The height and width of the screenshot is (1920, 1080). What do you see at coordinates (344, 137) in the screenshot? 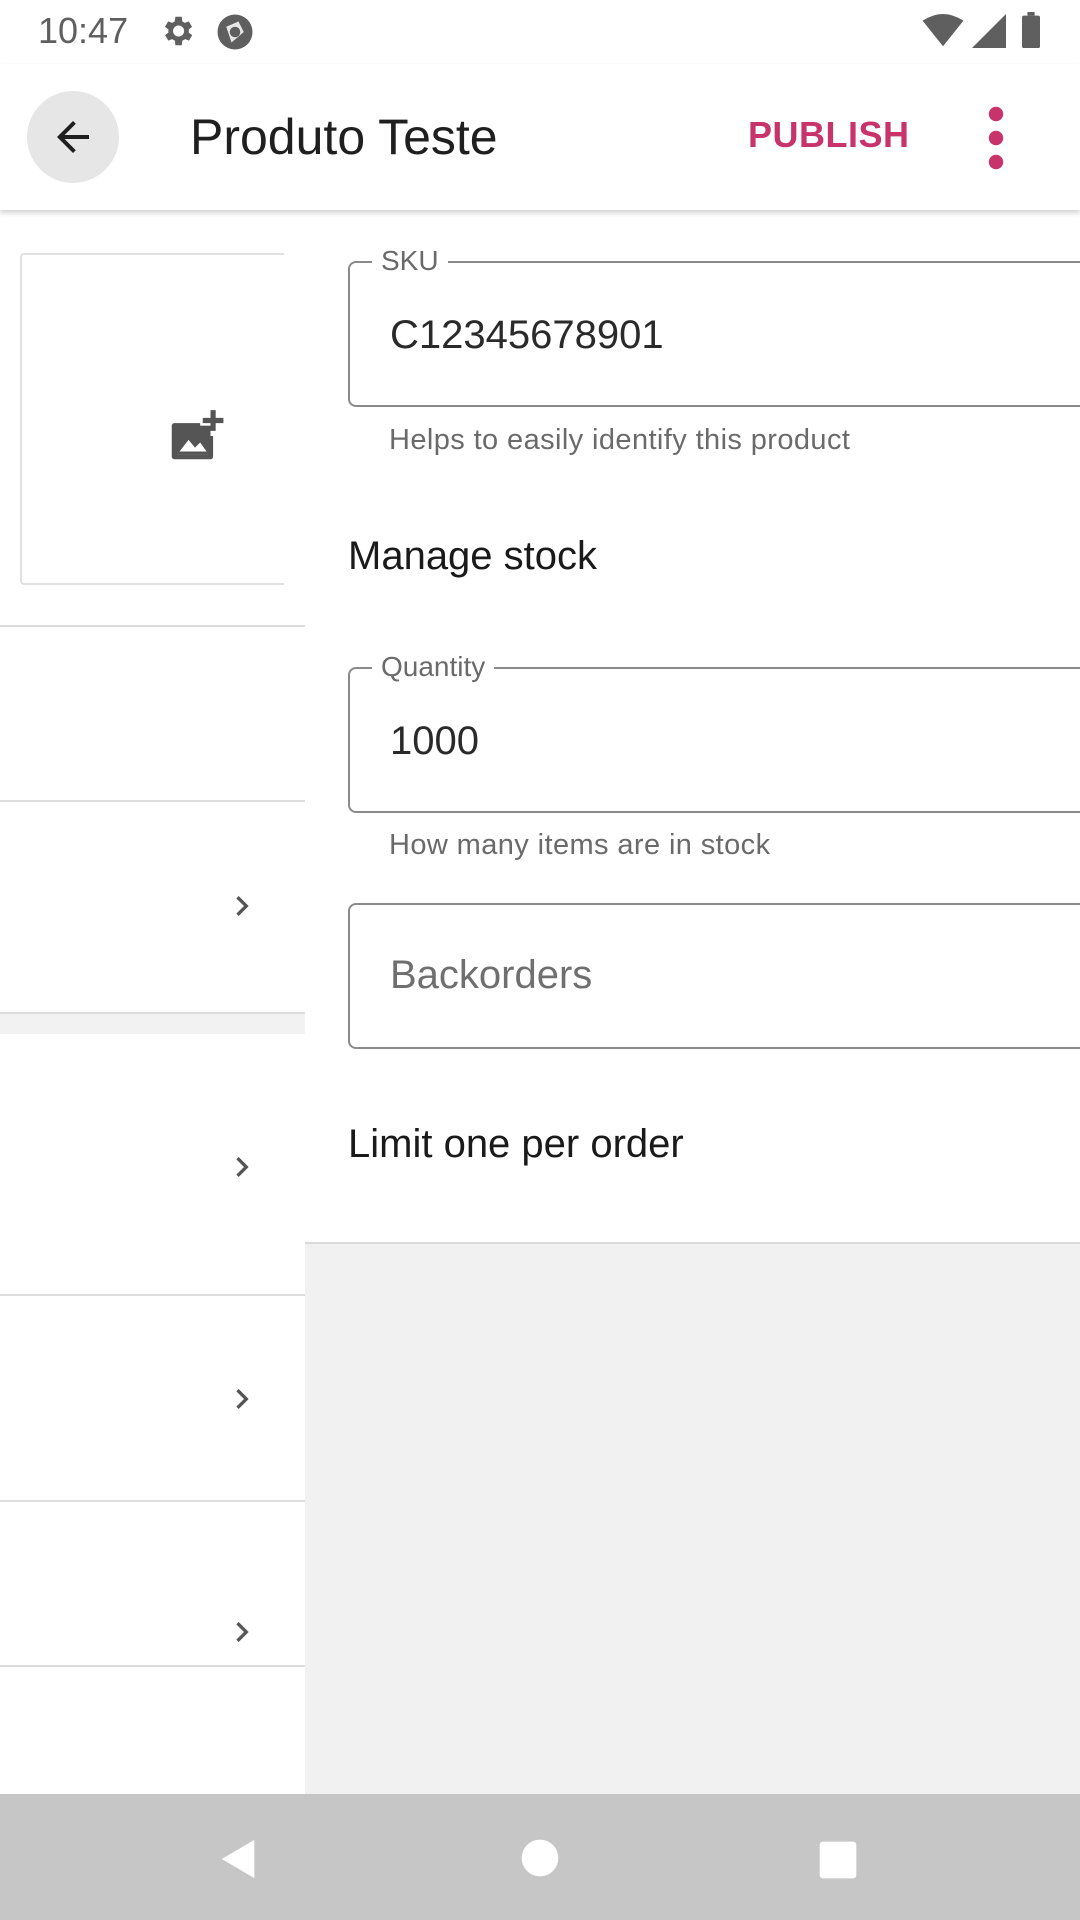
I see `page-title: Produto Teste` at bounding box center [344, 137].